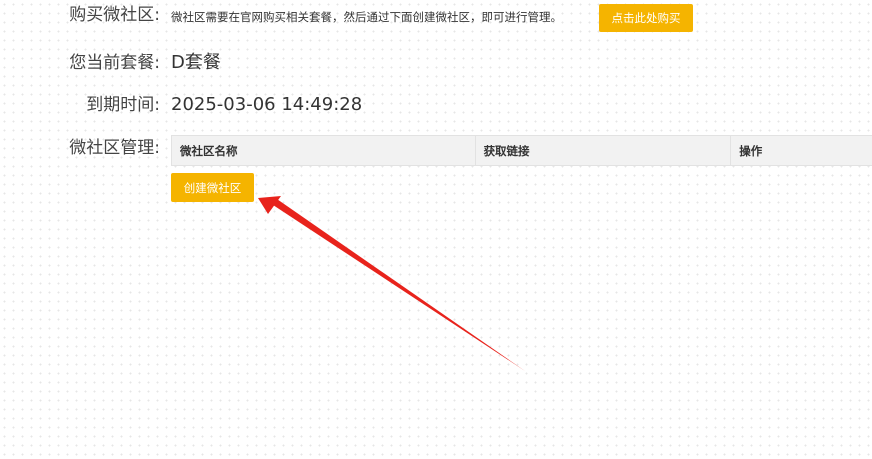 This screenshot has width=872, height=459. Describe the element at coordinates (604, 150) in the screenshot. I see `column-header-link: 获取链接` at that location.